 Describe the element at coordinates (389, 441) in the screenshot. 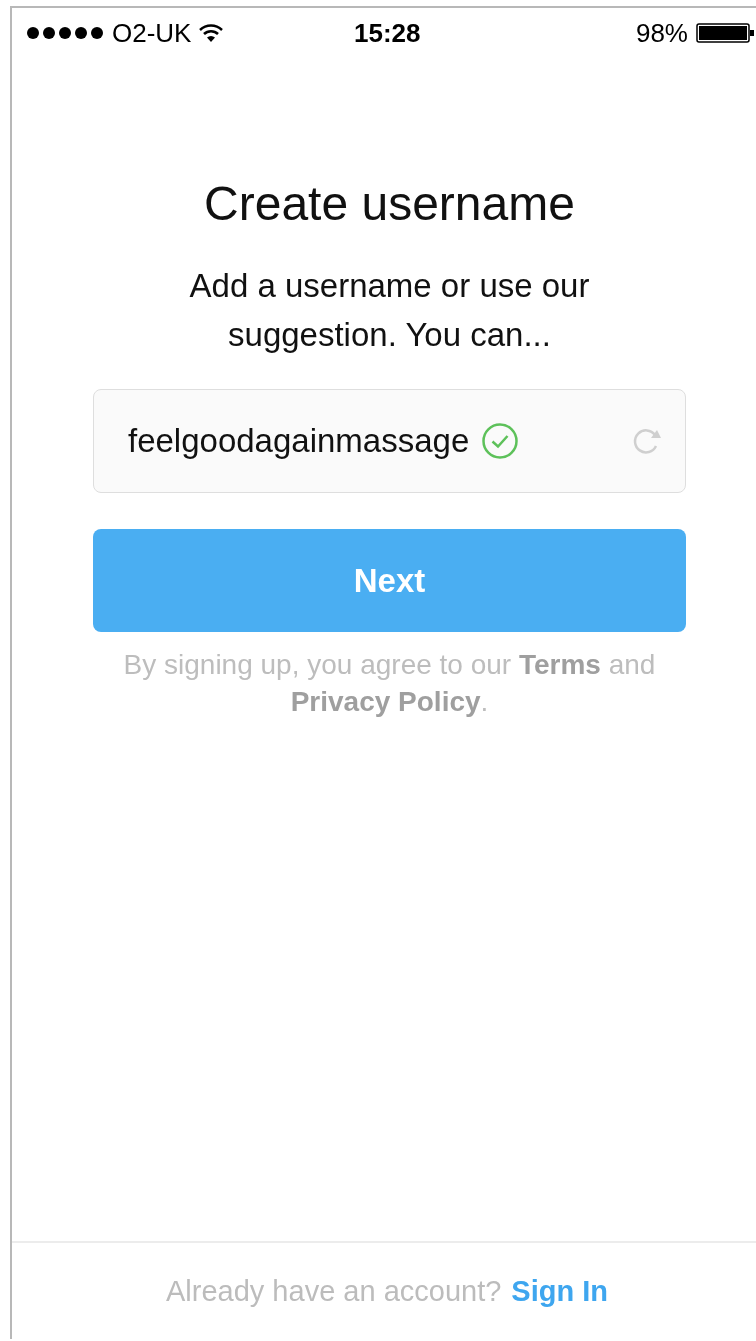

I see `username-field: feelgoodagainmassage` at that location.